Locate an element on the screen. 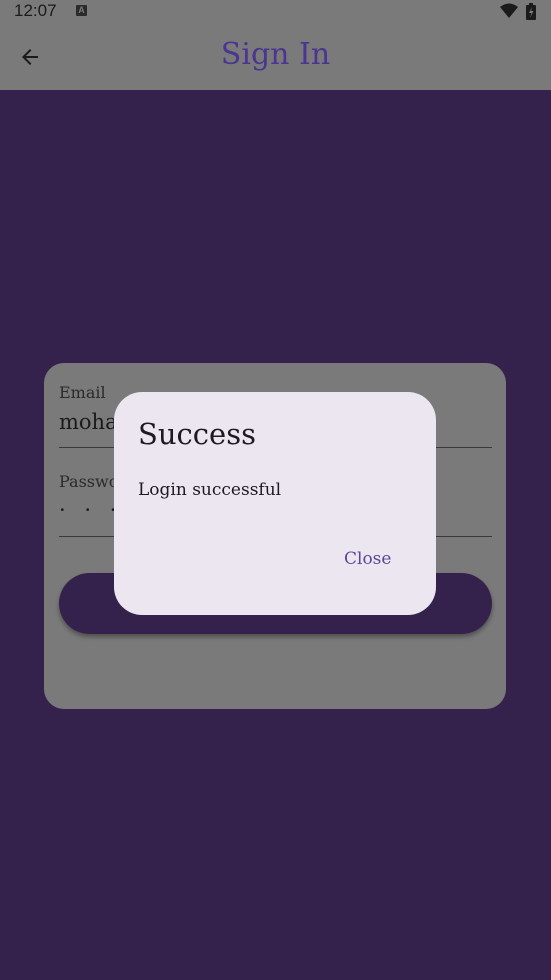 This screenshot has height=980, width=551. app-bar: Sign In is located at coordinates (275, 57).